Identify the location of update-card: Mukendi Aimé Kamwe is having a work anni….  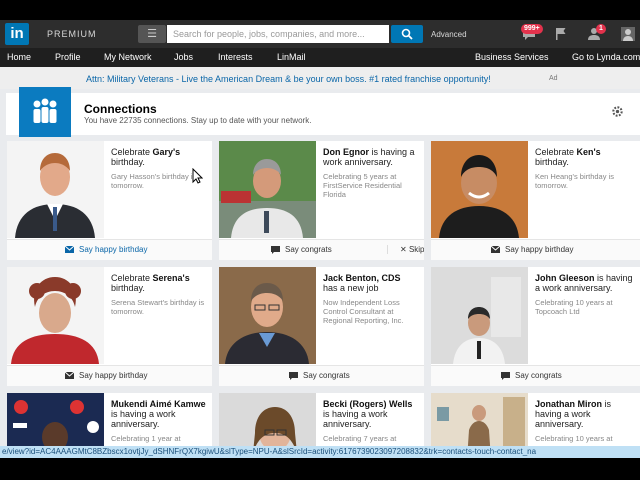
(109, 419).